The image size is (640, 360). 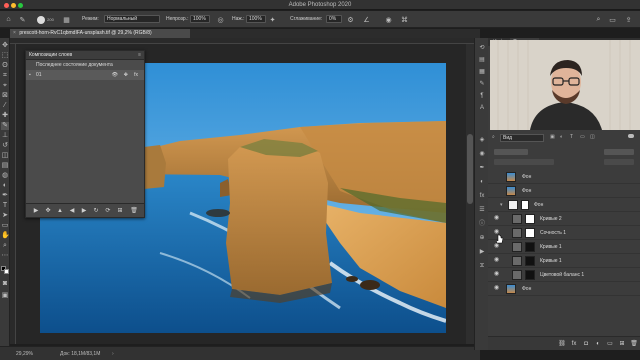 What do you see at coordinates (108, 211) in the screenshot?
I see `refresh-icon: ⟳` at bounding box center [108, 211].